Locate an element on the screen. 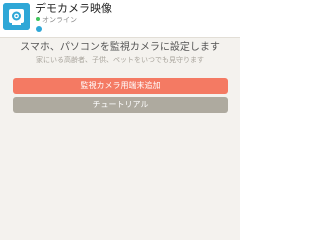 The width and height of the screenshot is (320, 240). share-badge-icon is located at coordinates (39, 29).